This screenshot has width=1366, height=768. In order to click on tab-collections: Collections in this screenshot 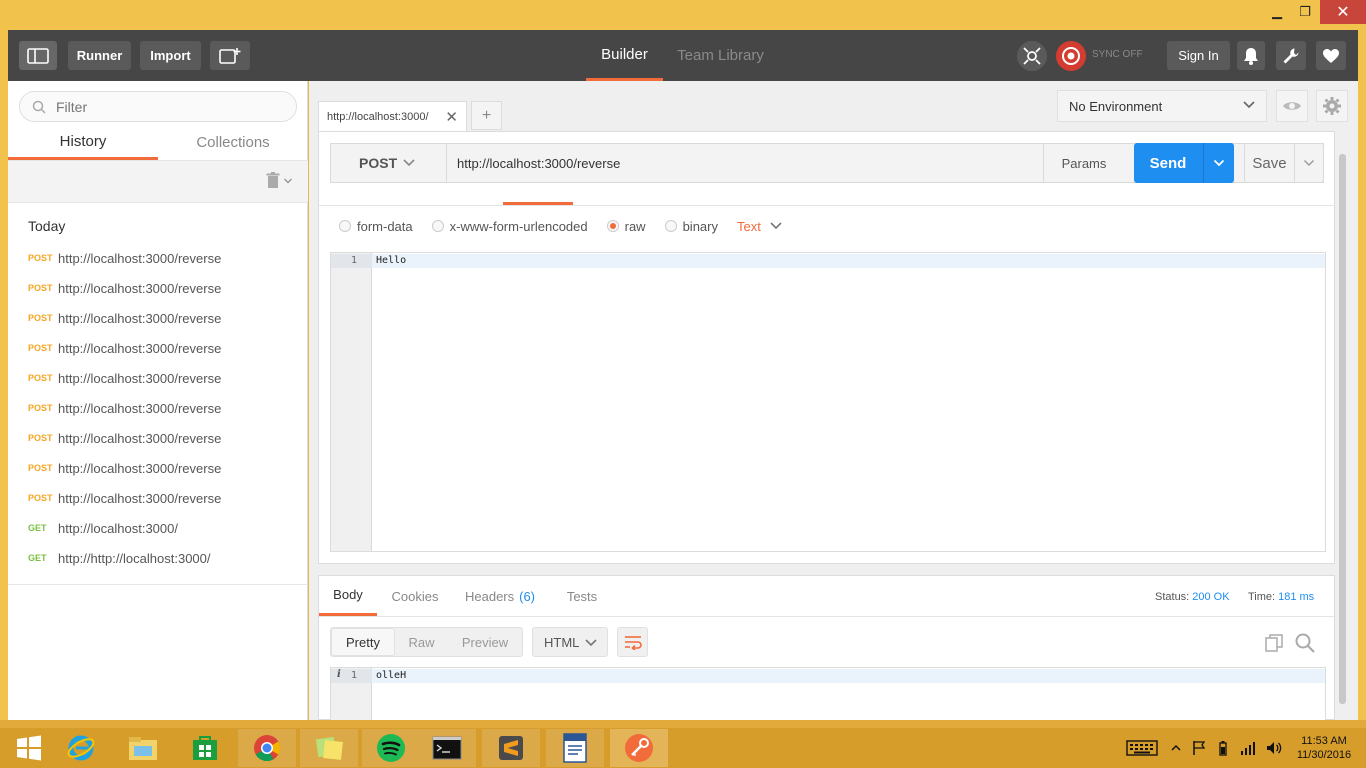, I will do `click(233, 142)`.